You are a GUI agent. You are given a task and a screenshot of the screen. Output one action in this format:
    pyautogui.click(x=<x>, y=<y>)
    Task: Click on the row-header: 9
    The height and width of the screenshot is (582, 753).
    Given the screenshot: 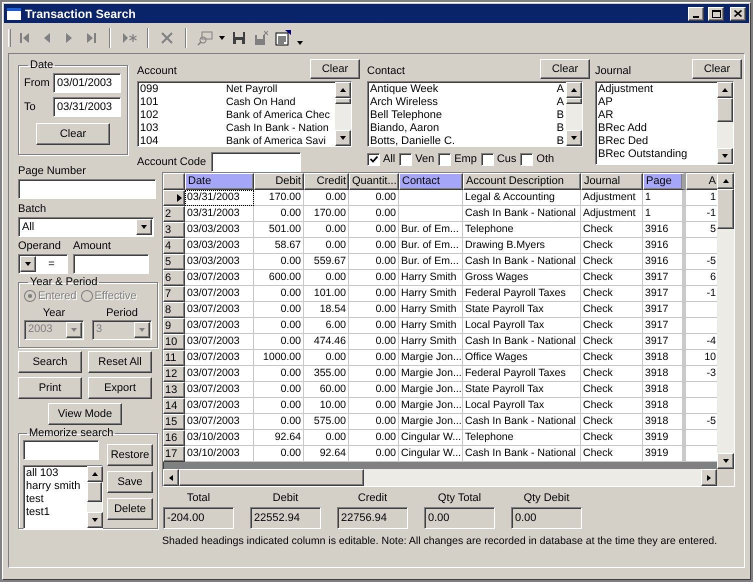 What is the action you would take?
    pyautogui.click(x=174, y=326)
    